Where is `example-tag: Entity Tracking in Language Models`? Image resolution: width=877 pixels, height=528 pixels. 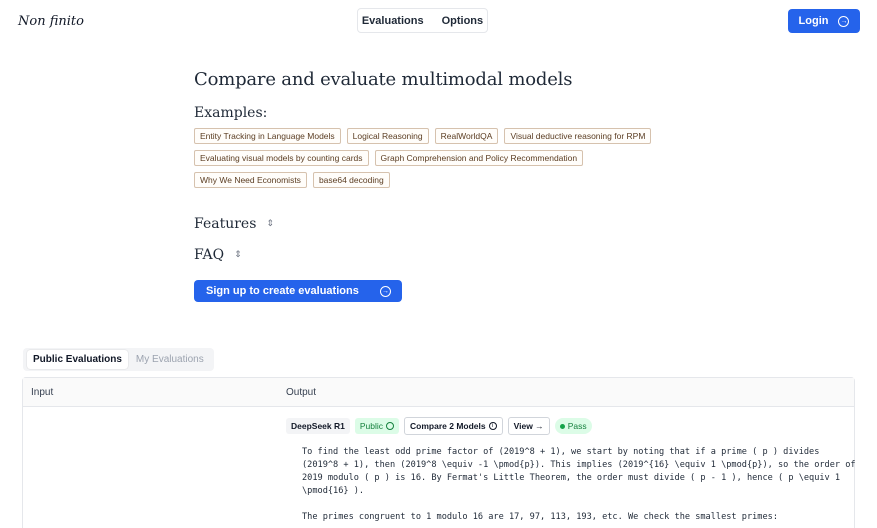
example-tag: Entity Tracking in Language Models is located at coordinates (267, 136).